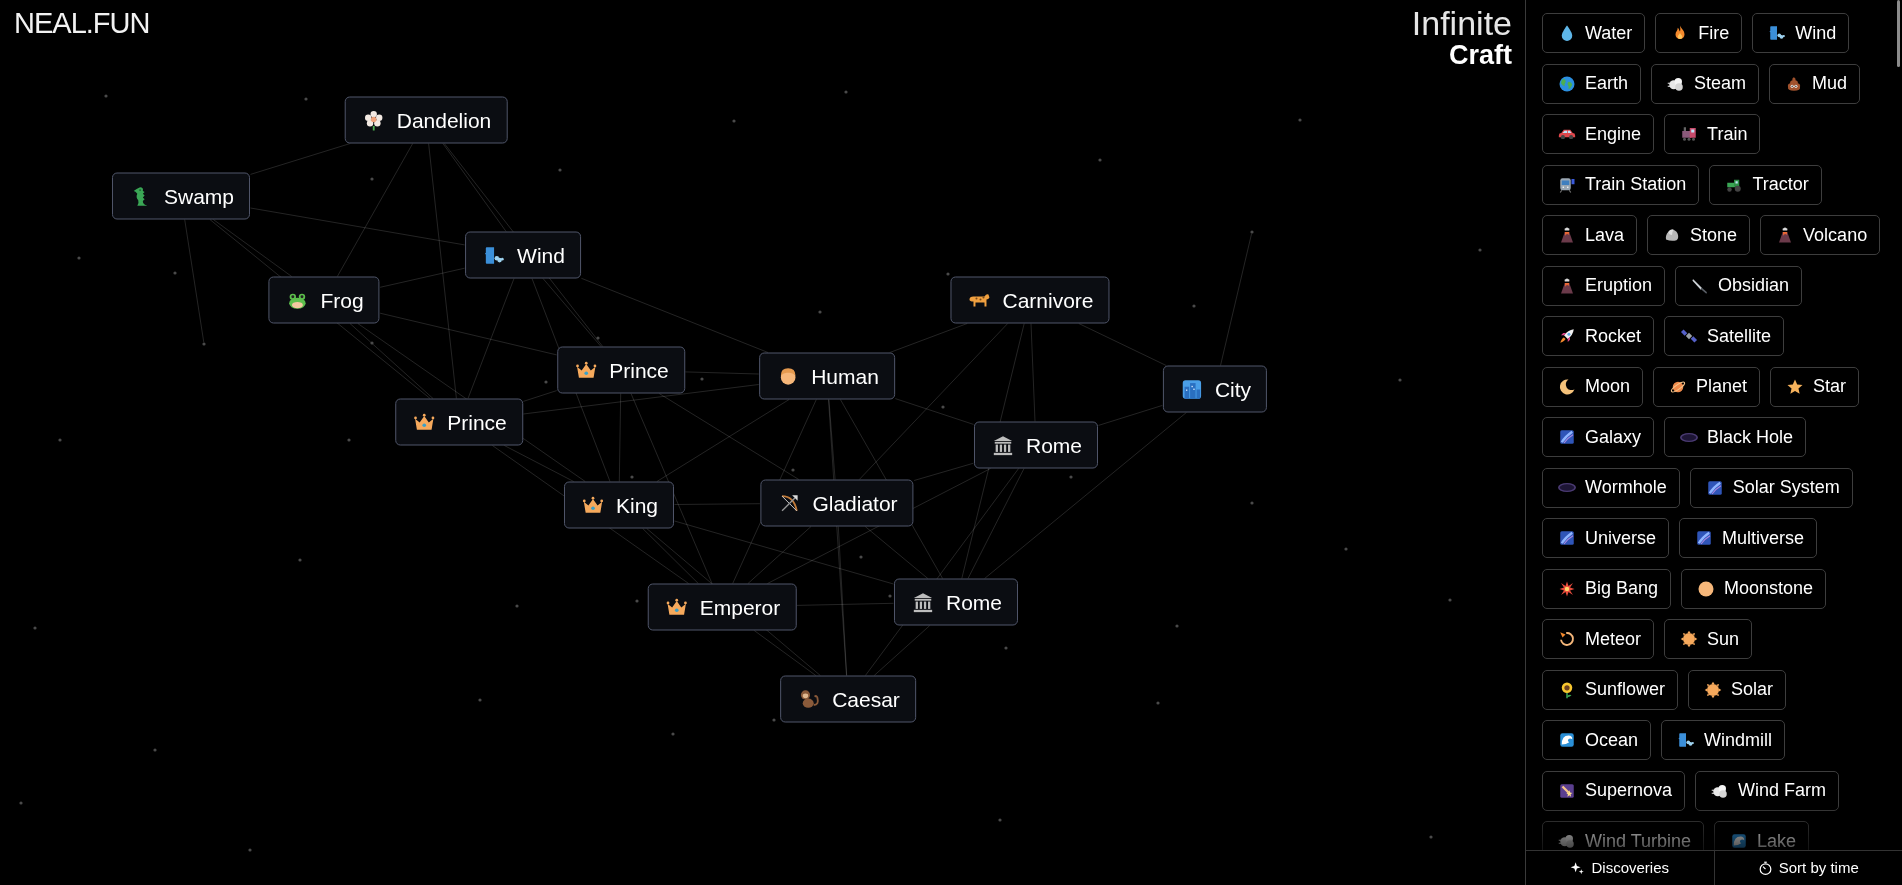 The image size is (1902, 885). Describe the element at coordinates (324, 300) in the screenshot. I see `element-card: Frog` at that location.